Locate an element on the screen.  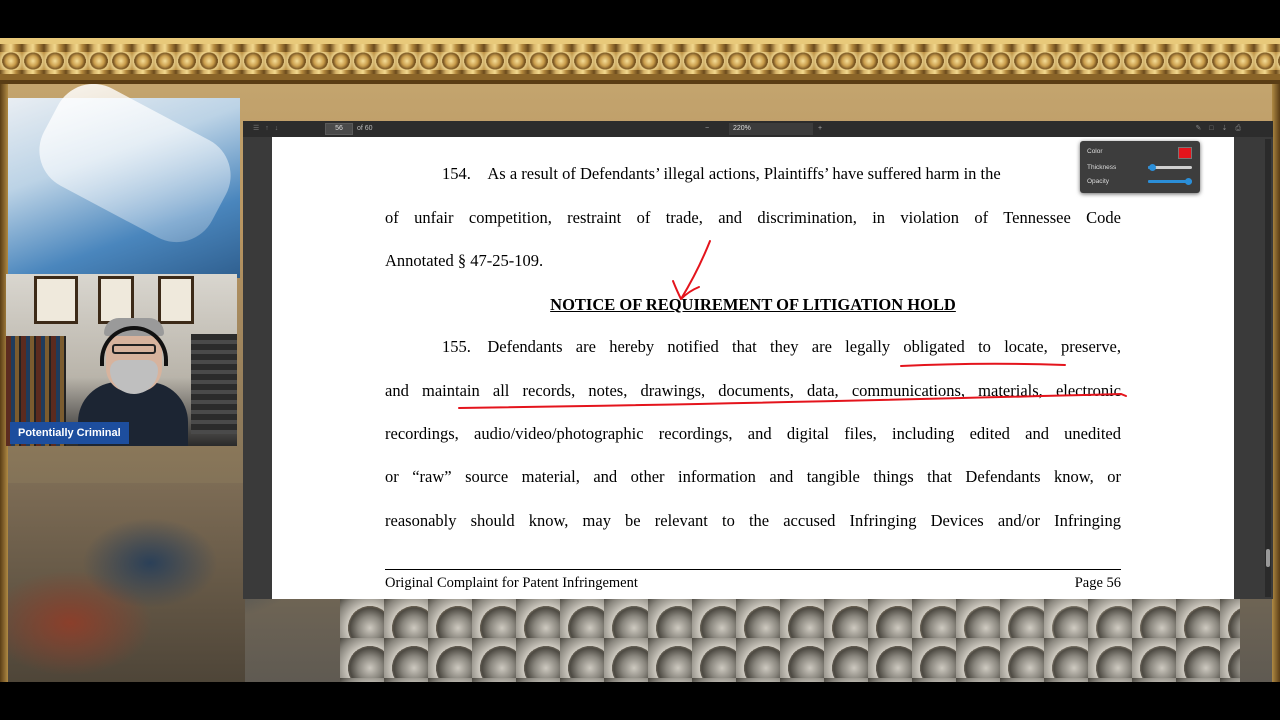
scrollbar-thumb is located at coordinates (1268, 558).